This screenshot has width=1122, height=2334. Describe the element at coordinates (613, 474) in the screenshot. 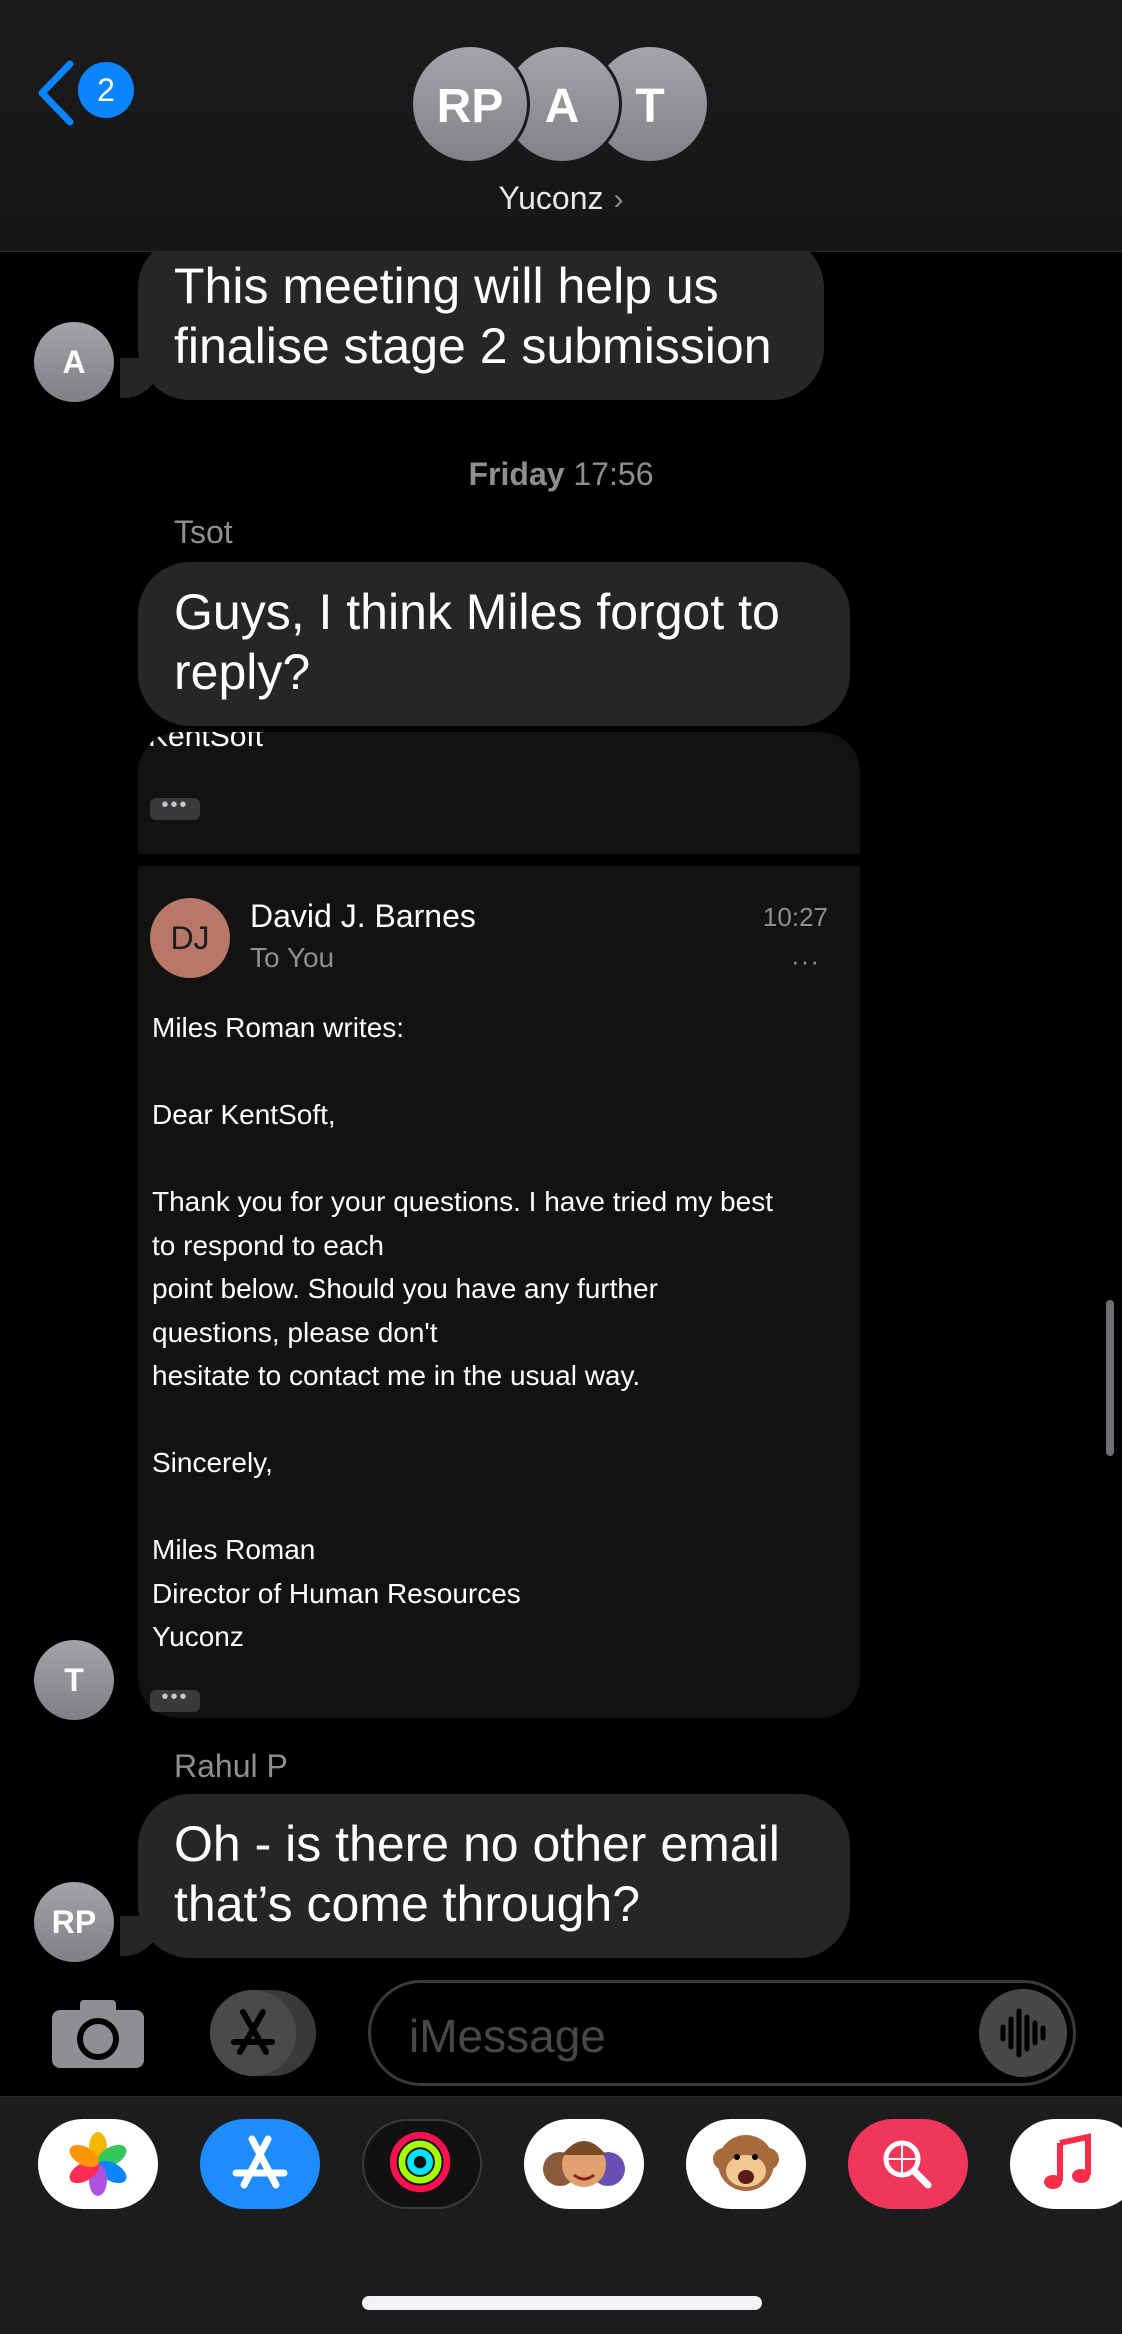

I see `timestamp-time: 17:56` at that location.